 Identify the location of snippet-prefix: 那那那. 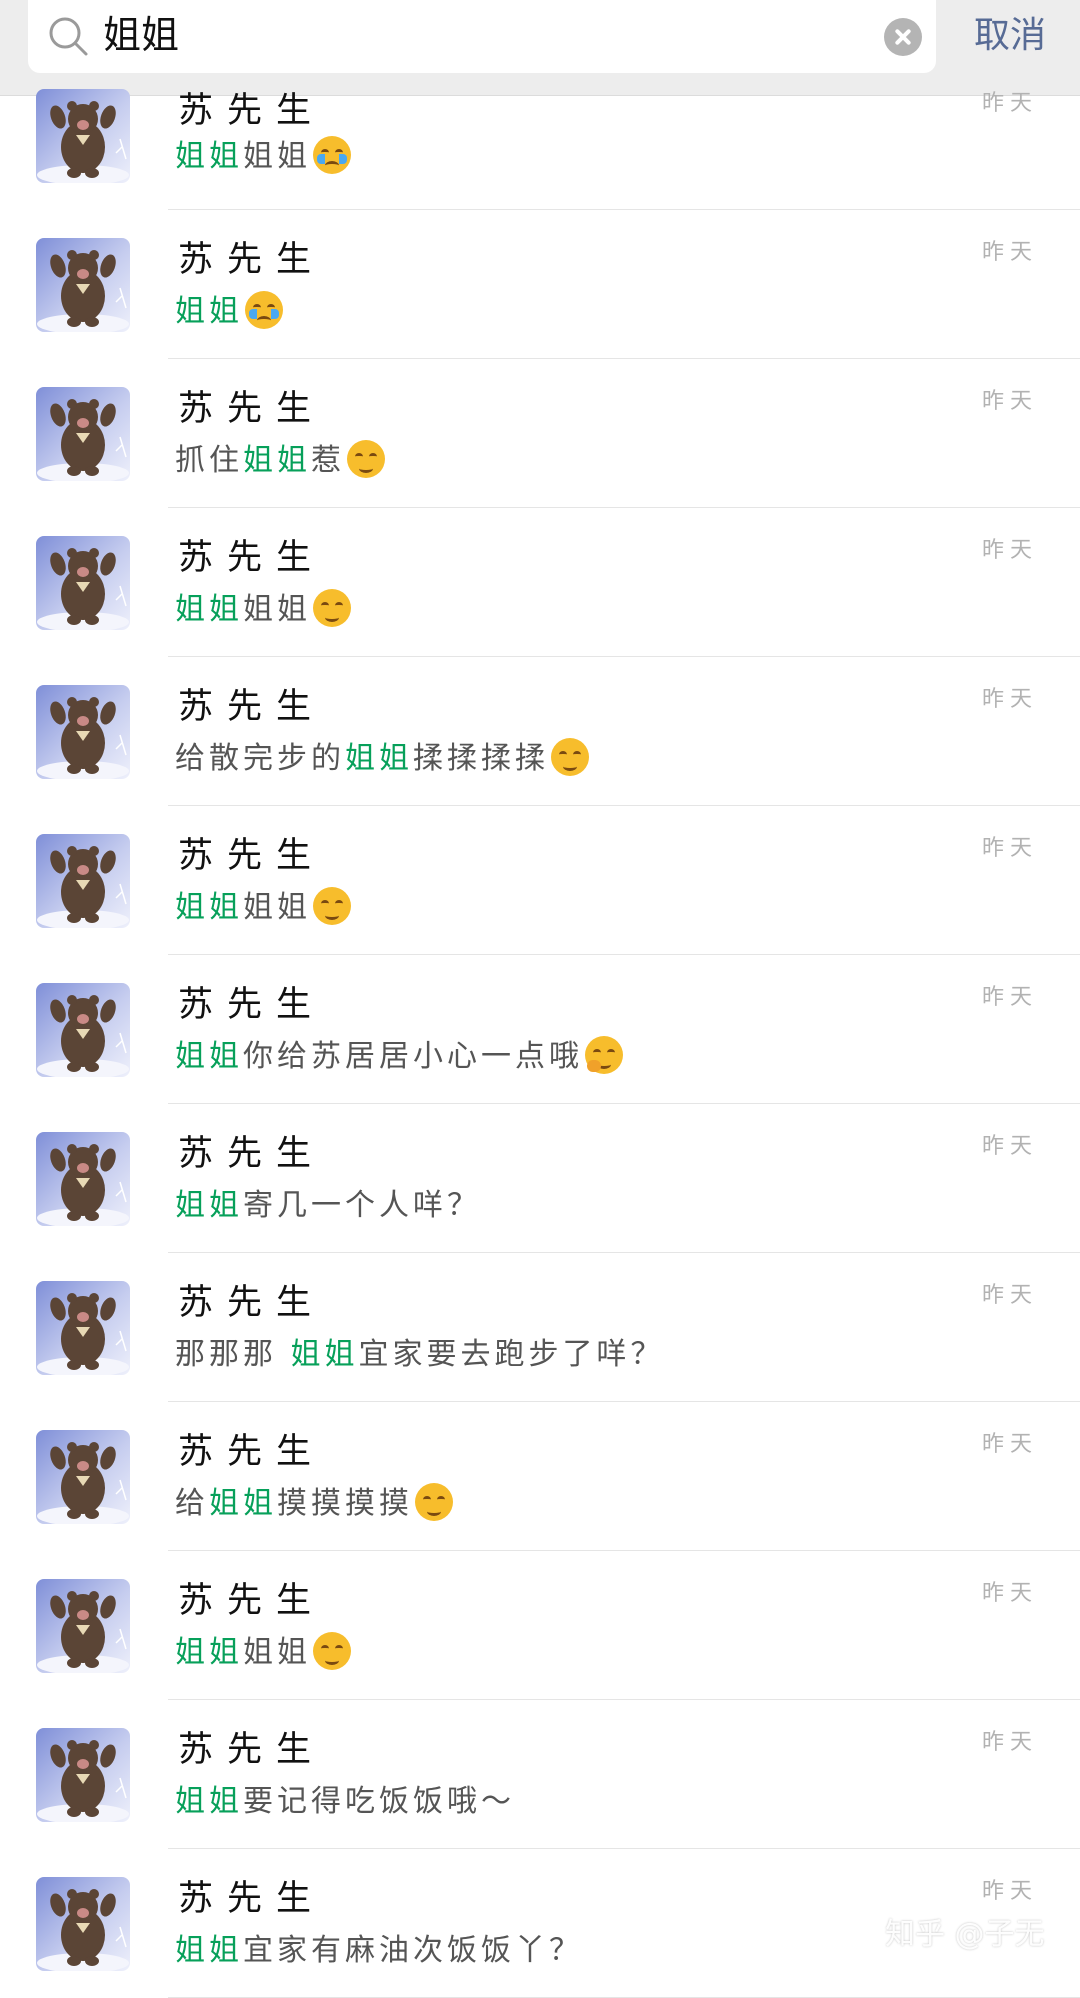
(233, 1354).